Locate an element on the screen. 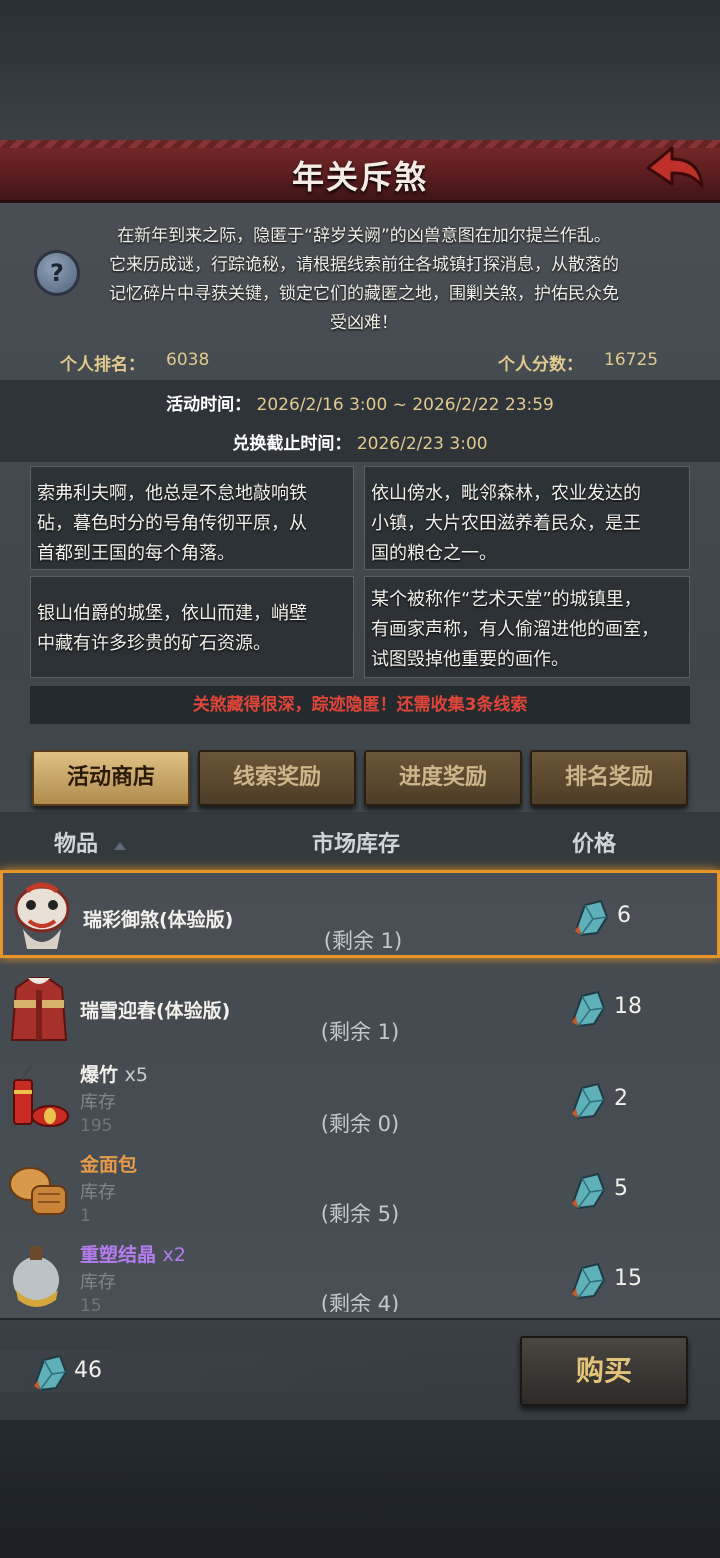 This screenshot has height=1558, width=720. description-line: 记忆碎片中寻获关键，锁定它们的藏匿之地，围剿关煞，护佑民众免 is located at coordinates (364, 294).